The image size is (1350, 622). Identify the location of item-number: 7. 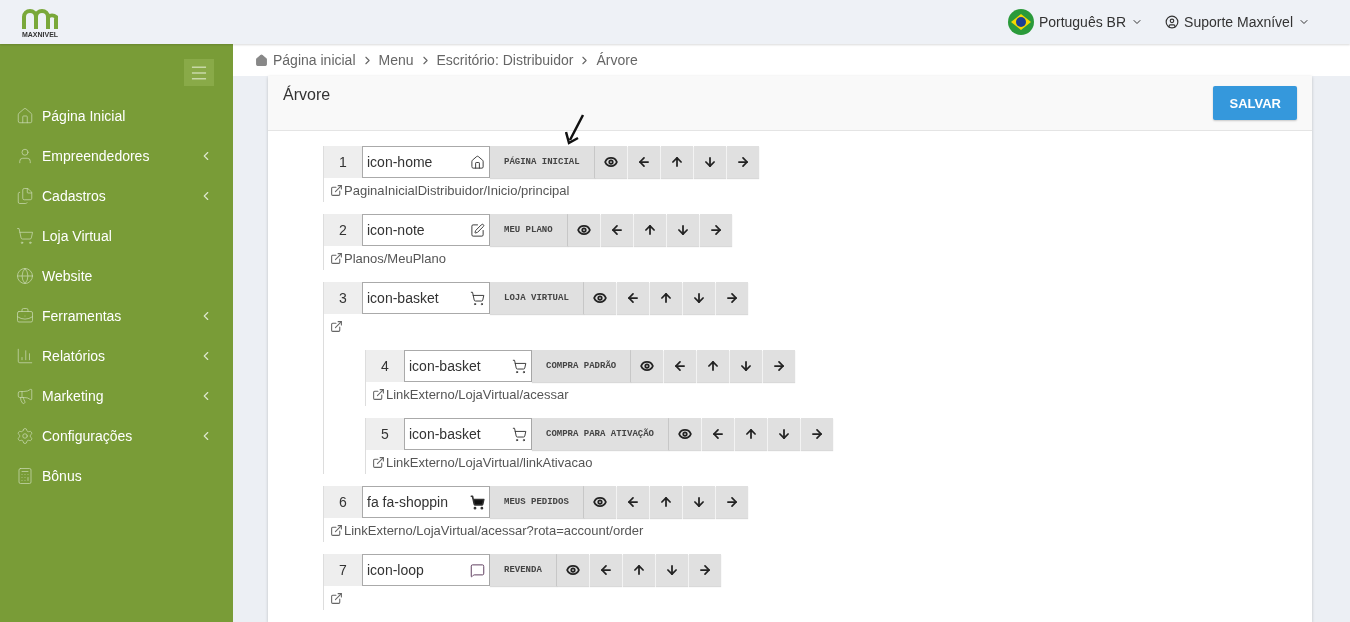
(343, 570).